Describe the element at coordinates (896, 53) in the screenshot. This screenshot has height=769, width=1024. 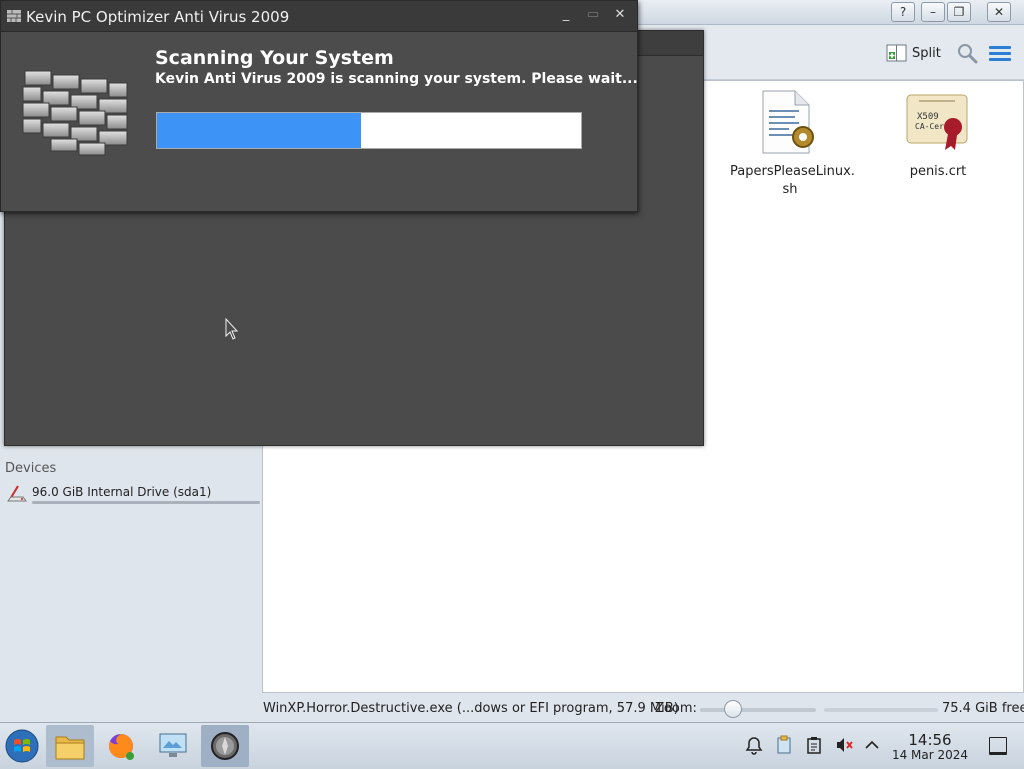
I see `split-view-icon` at that location.